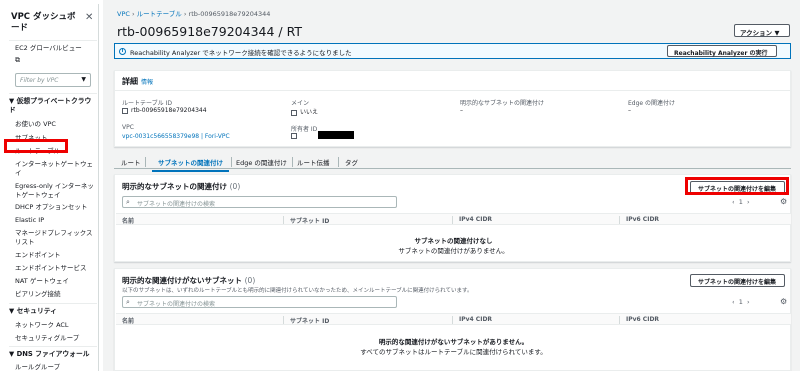 This screenshot has width=800, height=371. What do you see at coordinates (193, 13) in the screenshot?
I see `breadcrumb: VPC › ルートテーブル › rtb-00965918e79204344` at bounding box center [193, 13].